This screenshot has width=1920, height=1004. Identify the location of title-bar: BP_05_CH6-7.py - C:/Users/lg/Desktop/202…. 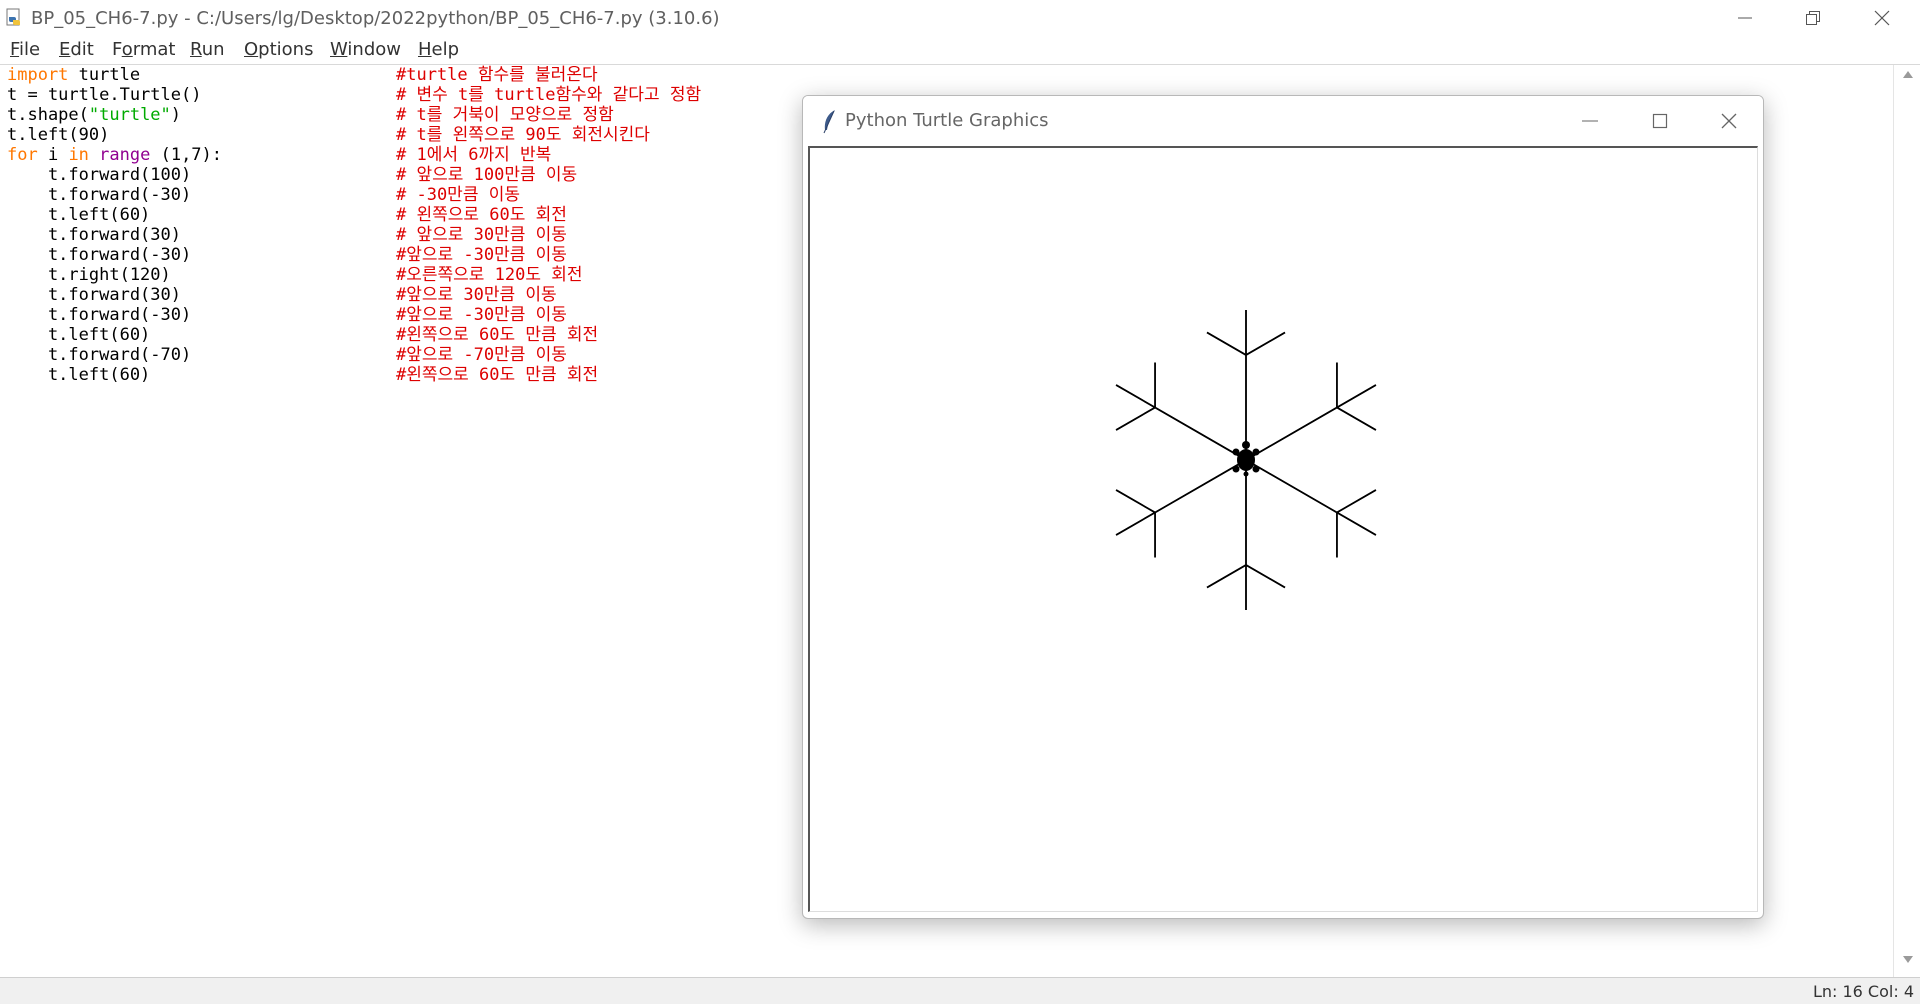
(960, 18).